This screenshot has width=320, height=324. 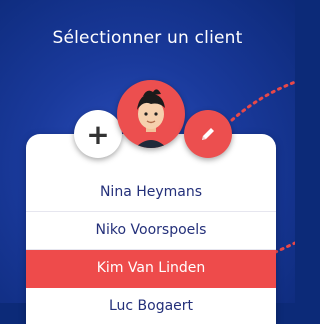 What do you see at coordinates (147, 38) in the screenshot?
I see `page-title: Sélectionner un client` at bounding box center [147, 38].